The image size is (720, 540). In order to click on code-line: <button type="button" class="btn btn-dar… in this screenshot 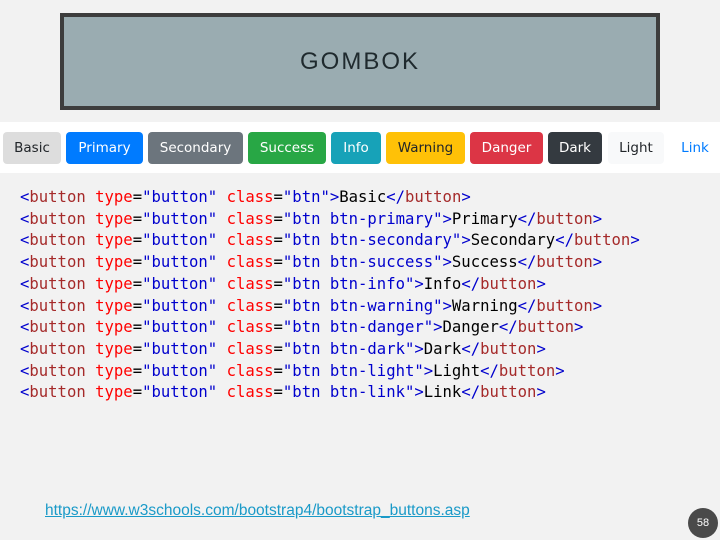, I will do `click(283, 348)`.